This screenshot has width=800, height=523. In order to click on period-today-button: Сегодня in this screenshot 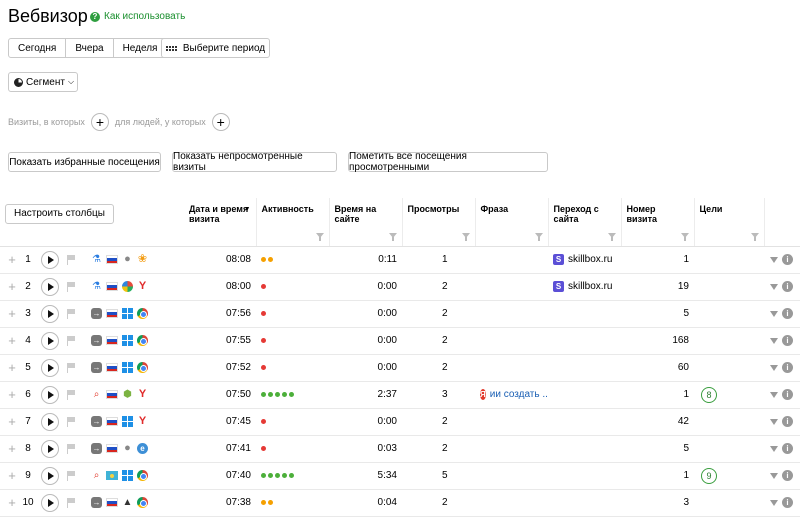, I will do `click(38, 48)`.